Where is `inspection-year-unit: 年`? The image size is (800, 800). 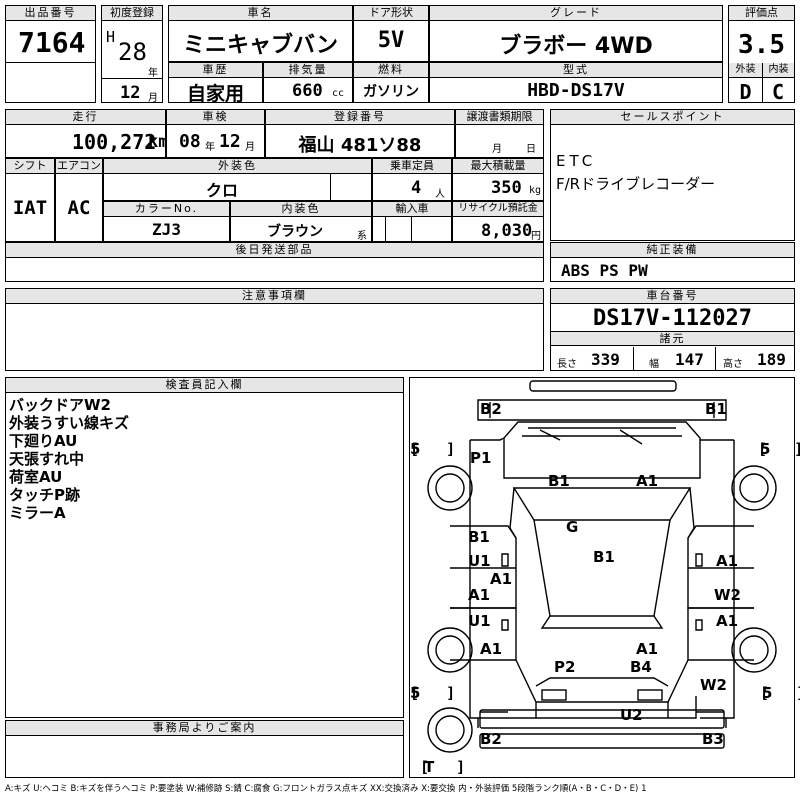
inspection-year-unit: 年 is located at coordinates (210, 147).